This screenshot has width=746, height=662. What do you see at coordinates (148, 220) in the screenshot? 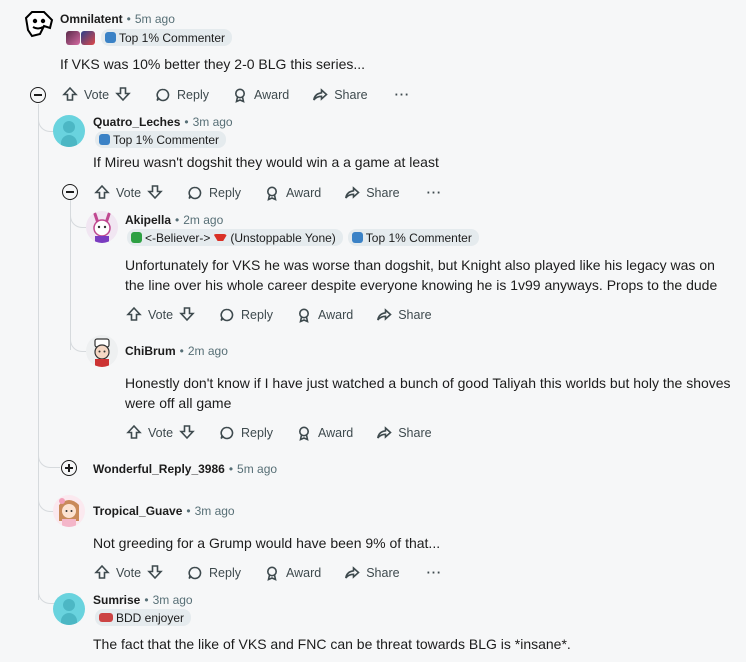
I see `username: Akipella` at bounding box center [148, 220].